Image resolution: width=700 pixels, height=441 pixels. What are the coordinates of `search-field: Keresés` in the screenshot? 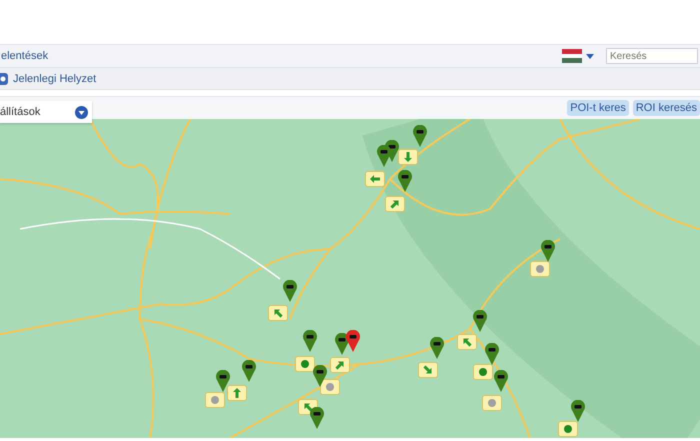 It's located at (652, 56).